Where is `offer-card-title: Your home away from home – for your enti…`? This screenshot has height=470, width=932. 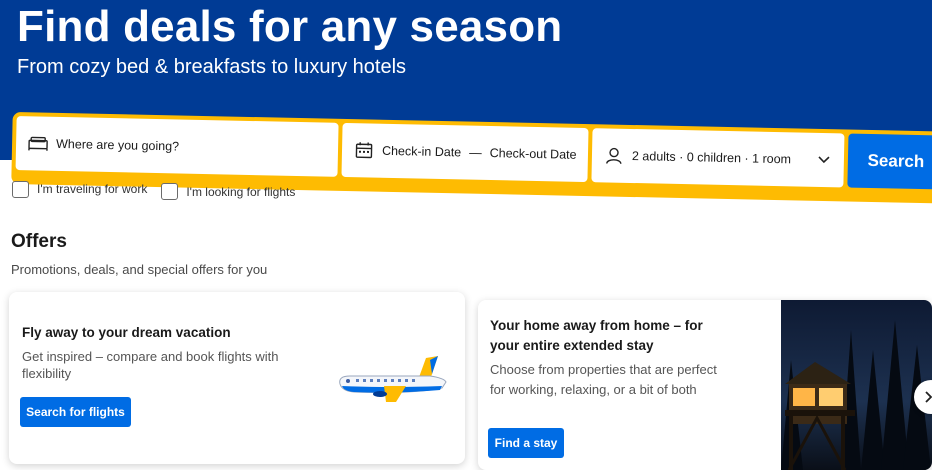 offer-card-title: Your home away from home – for your enti… is located at coordinates (596, 335).